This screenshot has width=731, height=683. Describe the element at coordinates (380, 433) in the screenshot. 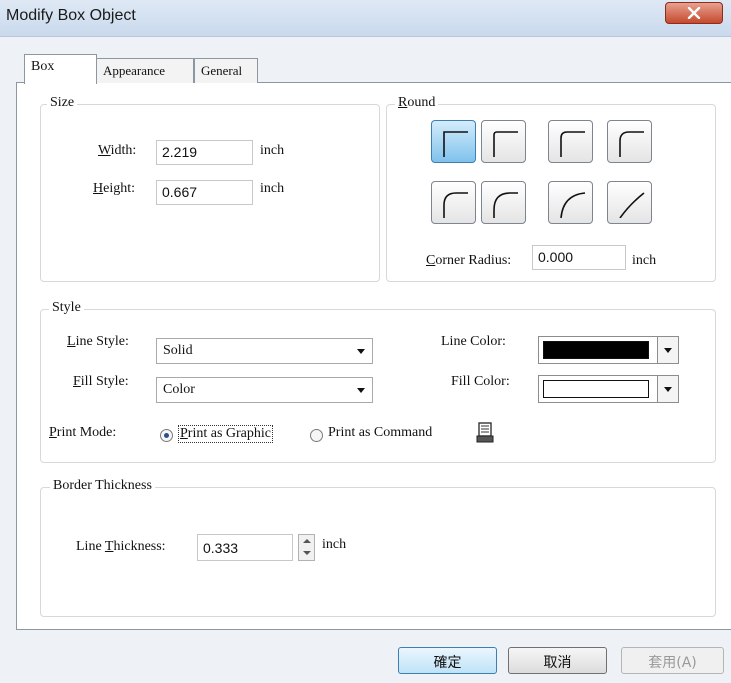

I see `print-command-label: Print as Command` at that location.